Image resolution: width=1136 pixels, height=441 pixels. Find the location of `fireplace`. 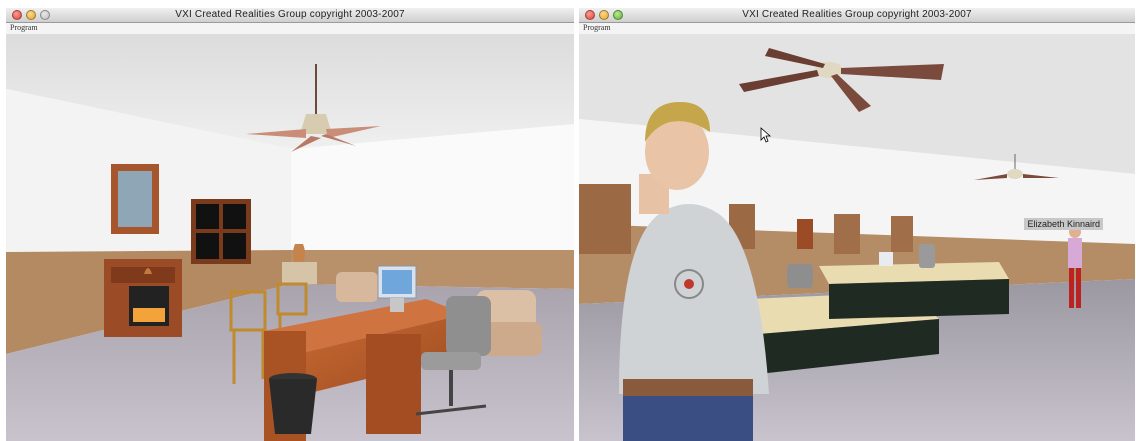

fireplace is located at coordinates (143, 298).